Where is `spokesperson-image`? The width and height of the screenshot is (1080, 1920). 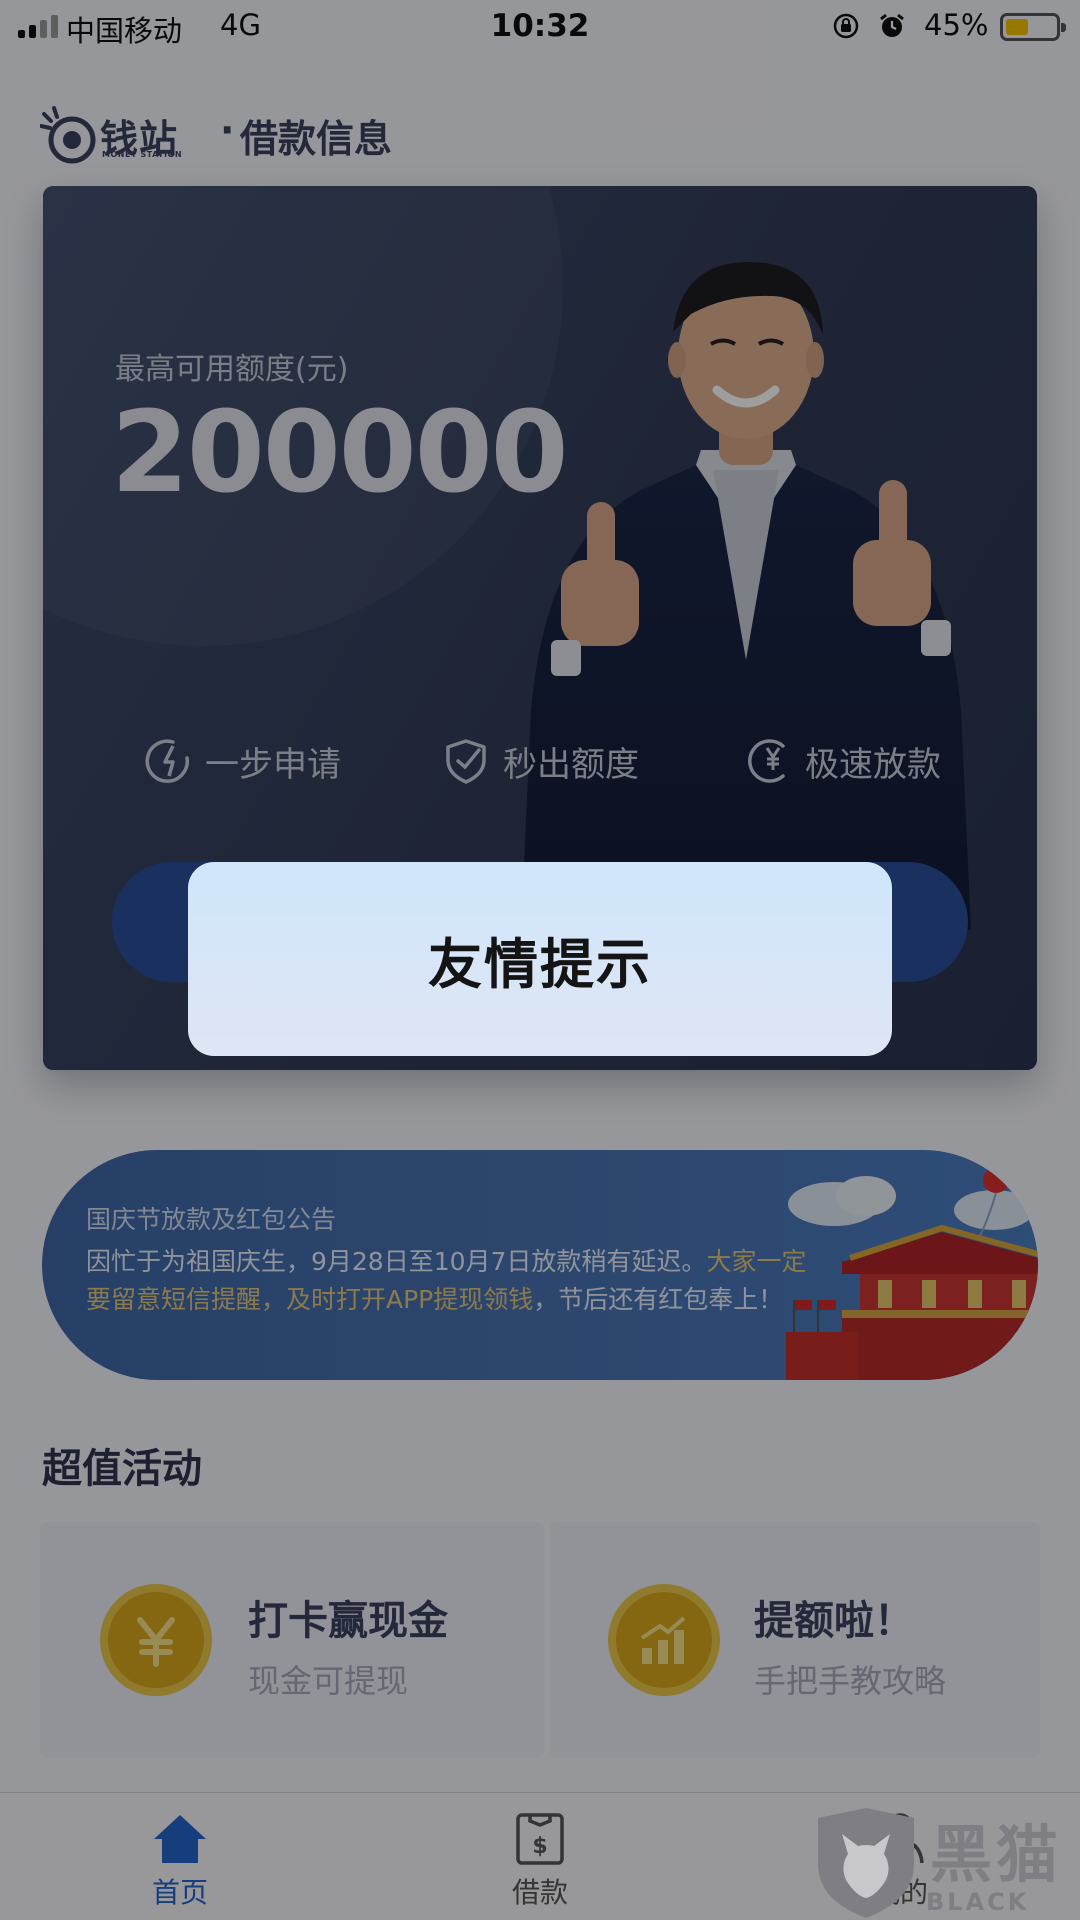
spokesperson-image is located at coordinates (746, 596).